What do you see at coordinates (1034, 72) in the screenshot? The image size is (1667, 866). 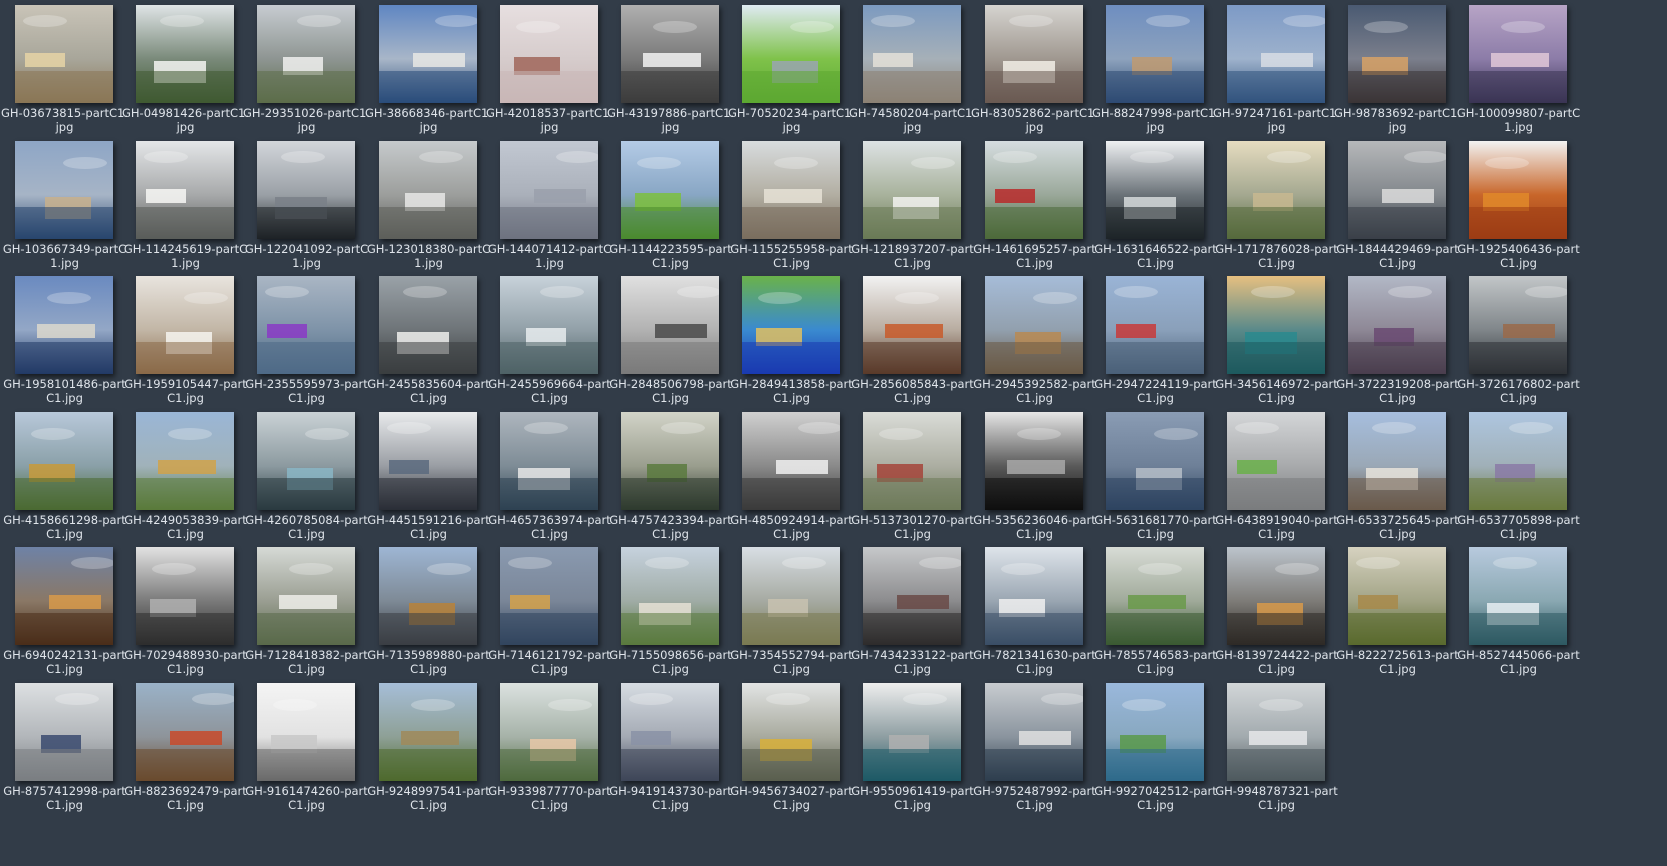 I see `file-item: GH-83052862-partC1.jpg` at bounding box center [1034, 72].